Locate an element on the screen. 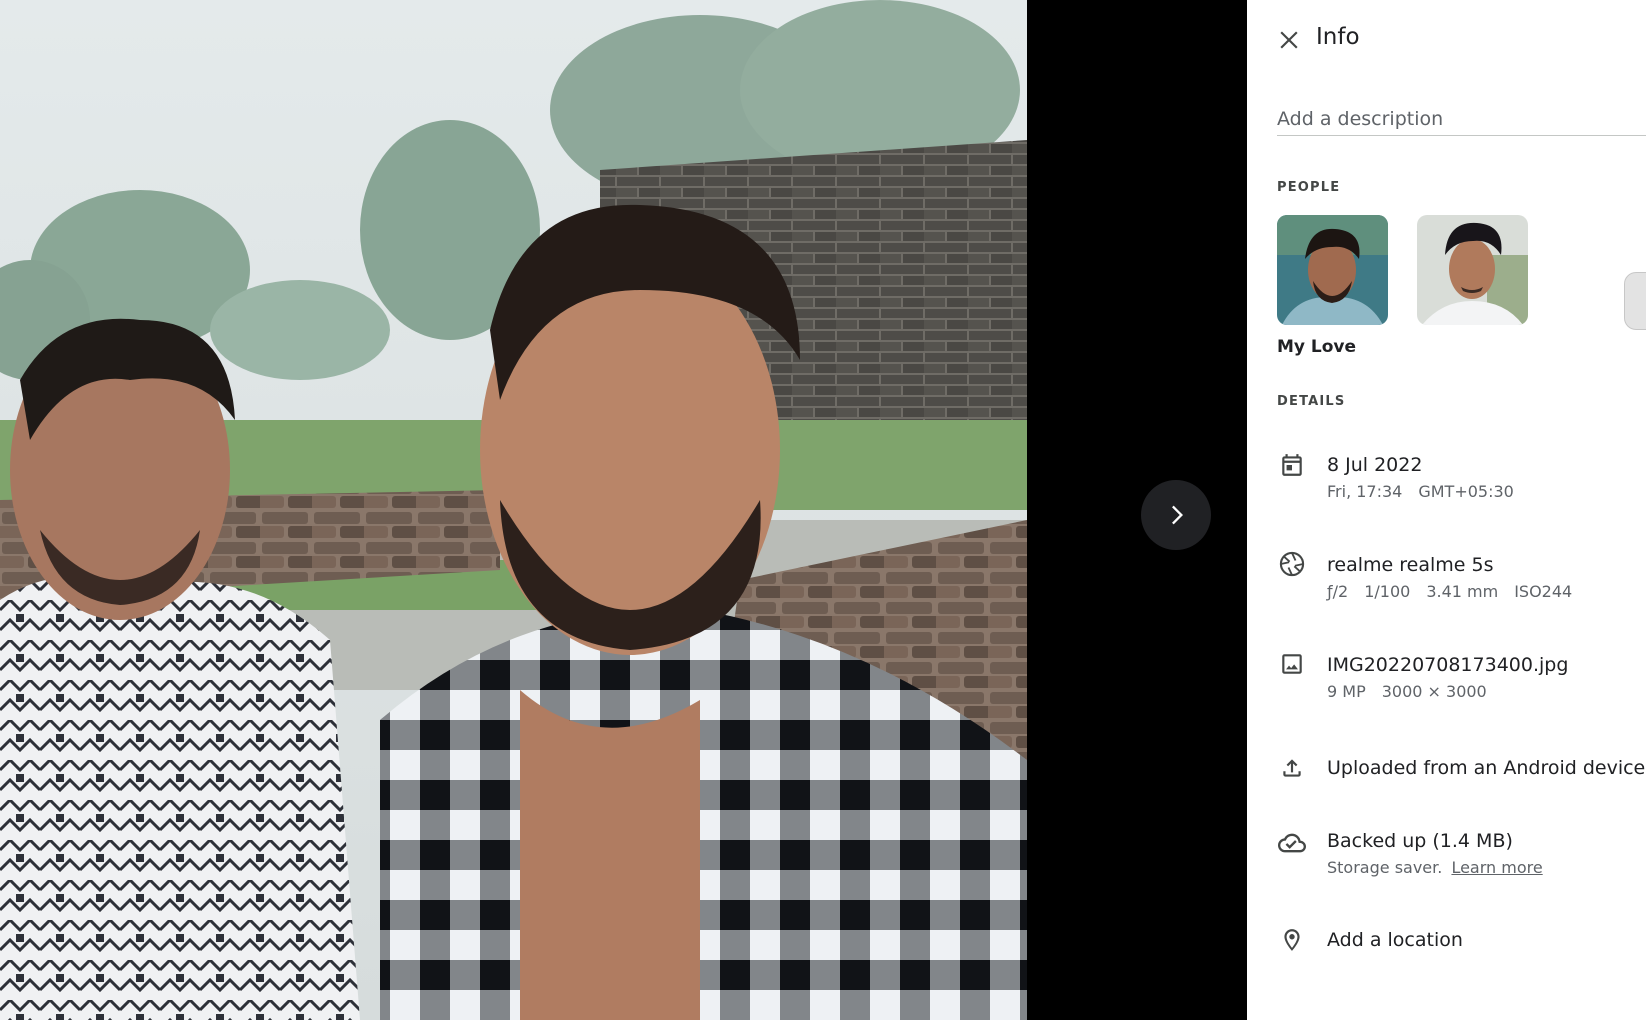  people-section-label: PEOPLE is located at coordinates (1309, 187).